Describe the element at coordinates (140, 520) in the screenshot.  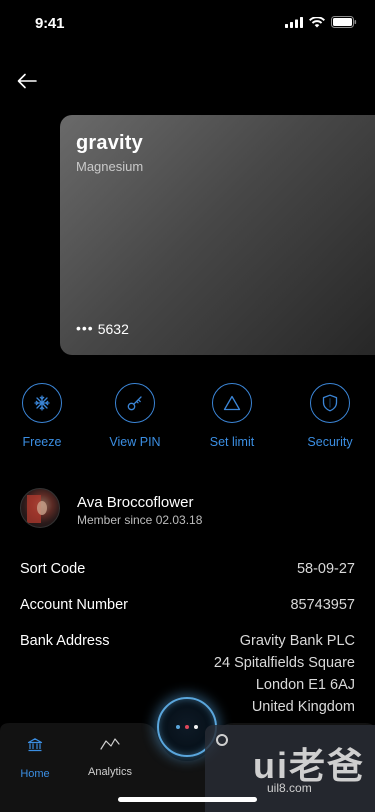
I see `member-since: Member since 02.03.18` at that location.